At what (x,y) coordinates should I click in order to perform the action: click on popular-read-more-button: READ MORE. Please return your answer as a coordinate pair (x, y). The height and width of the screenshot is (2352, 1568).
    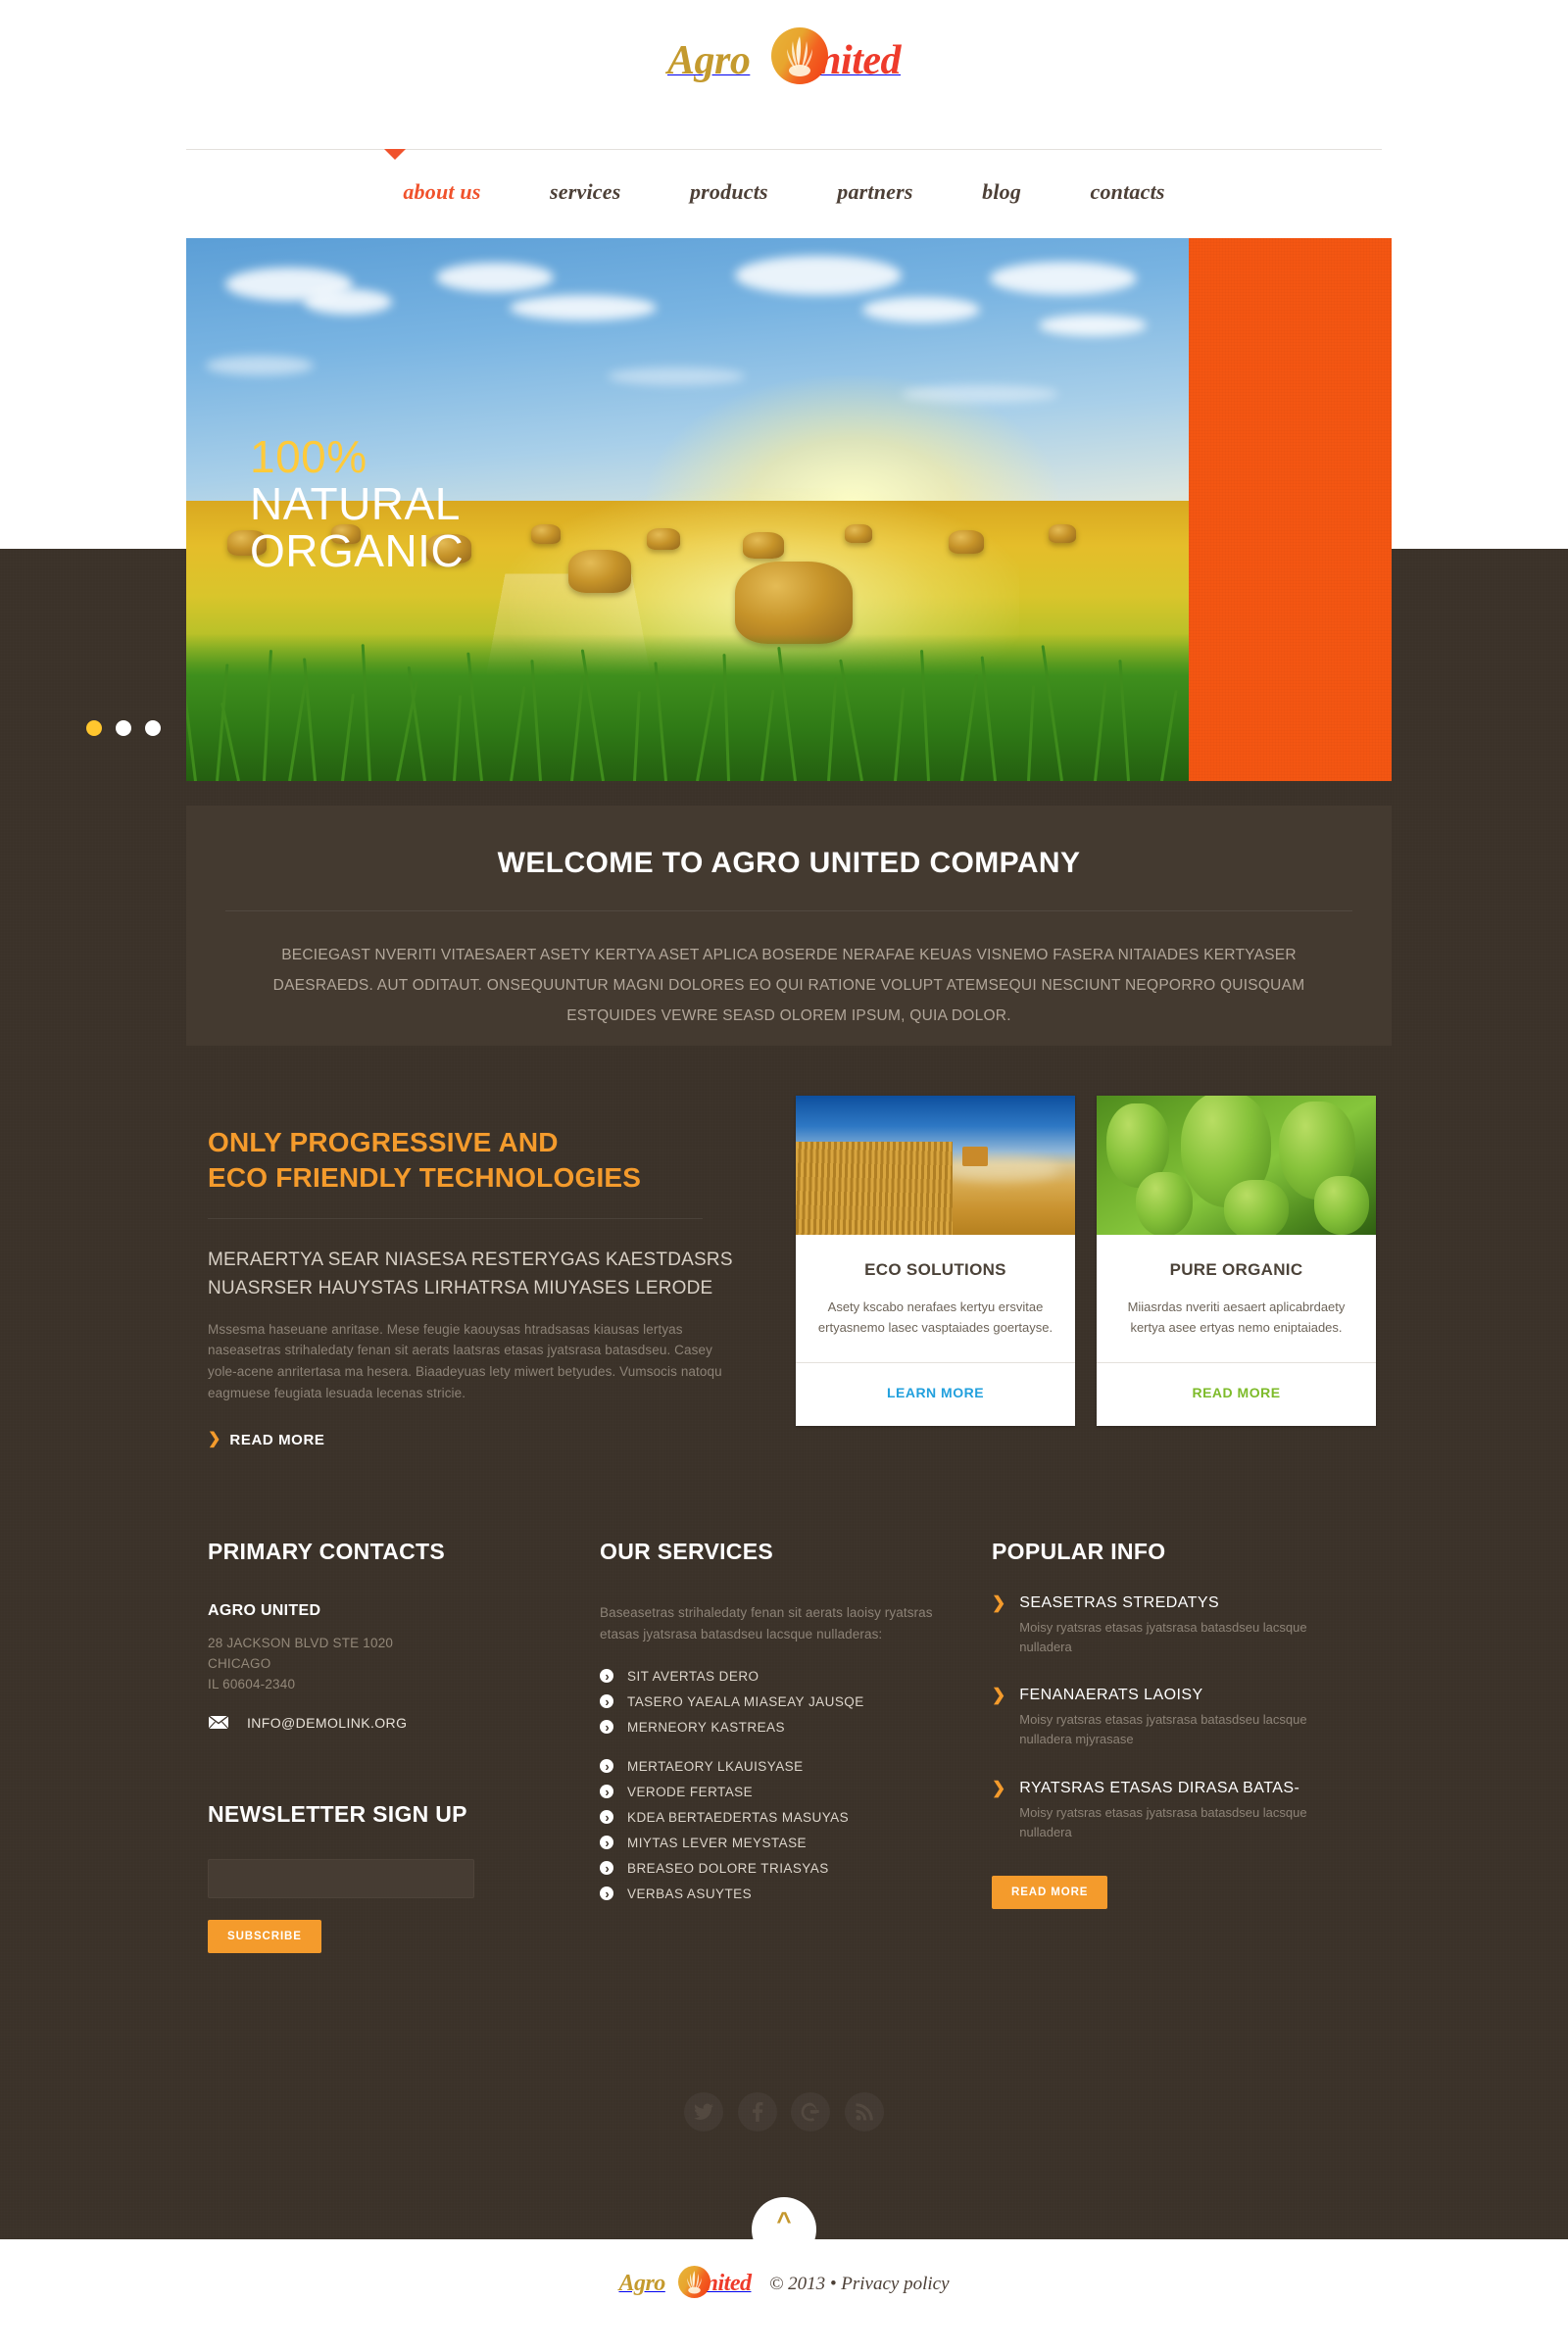
    Looking at the image, I should click on (1050, 1892).